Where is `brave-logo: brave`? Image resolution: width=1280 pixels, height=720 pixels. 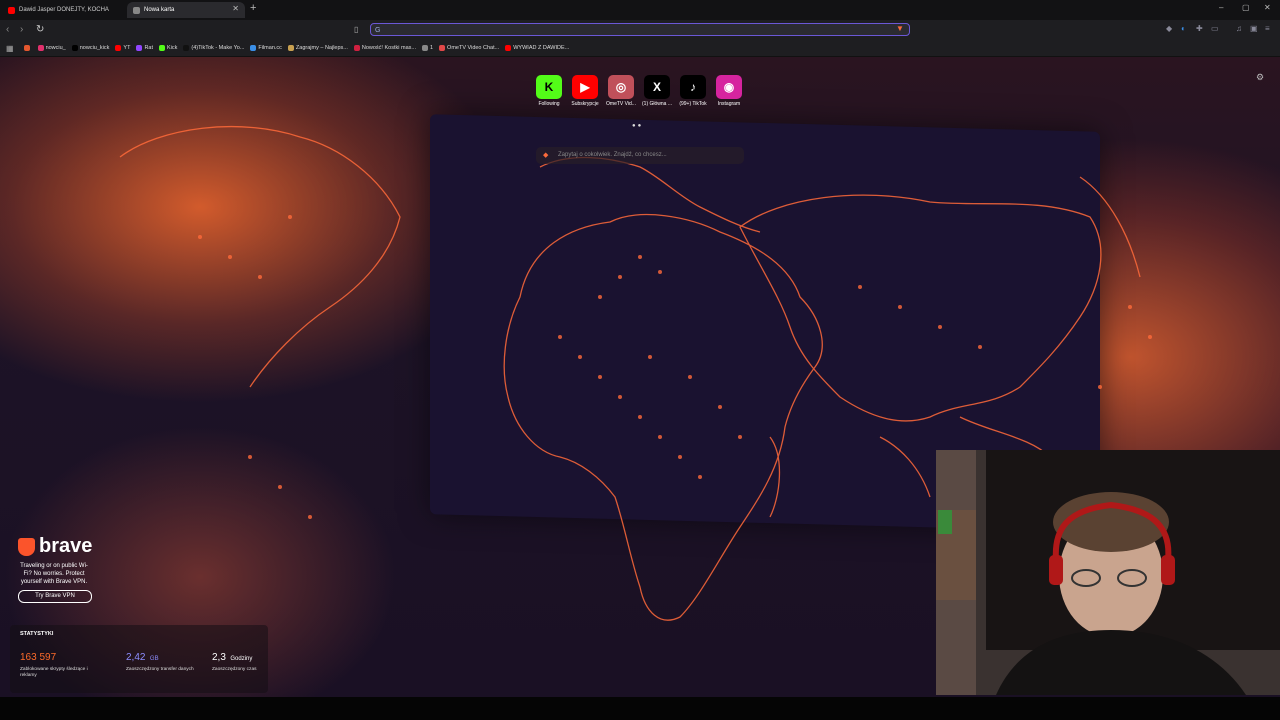
brave-logo: brave is located at coordinates (73, 546).